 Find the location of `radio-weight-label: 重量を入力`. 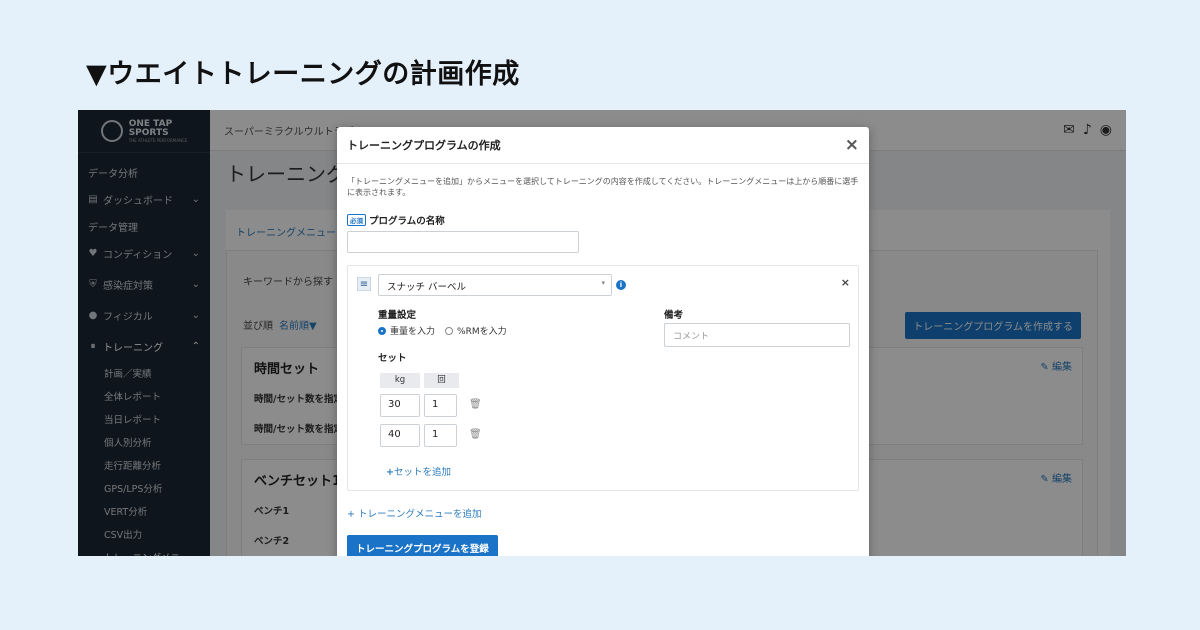

radio-weight-label: 重量を入力 is located at coordinates (413, 332).